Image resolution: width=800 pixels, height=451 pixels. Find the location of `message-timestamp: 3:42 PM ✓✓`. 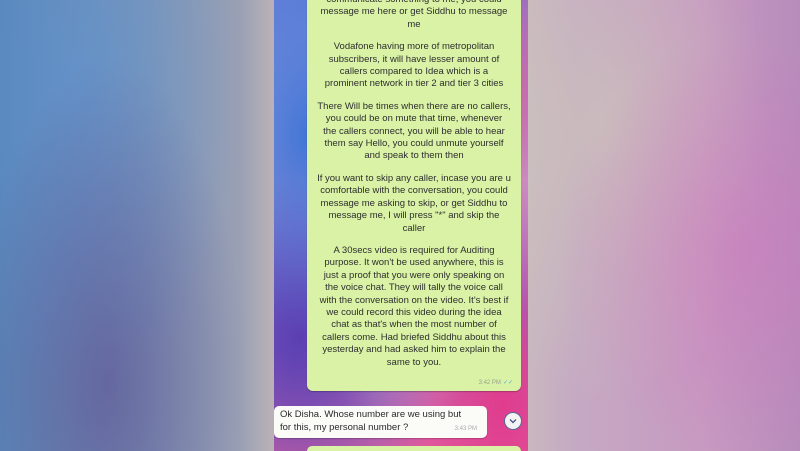

message-timestamp: 3:42 PM ✓✓ is located at coordinates (496, 383).